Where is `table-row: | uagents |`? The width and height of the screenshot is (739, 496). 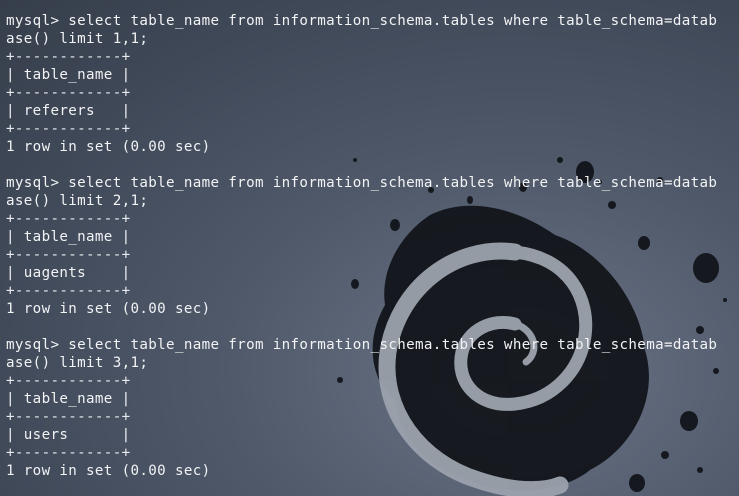
table-row: | uagents | is located at coordinates (68, 273).